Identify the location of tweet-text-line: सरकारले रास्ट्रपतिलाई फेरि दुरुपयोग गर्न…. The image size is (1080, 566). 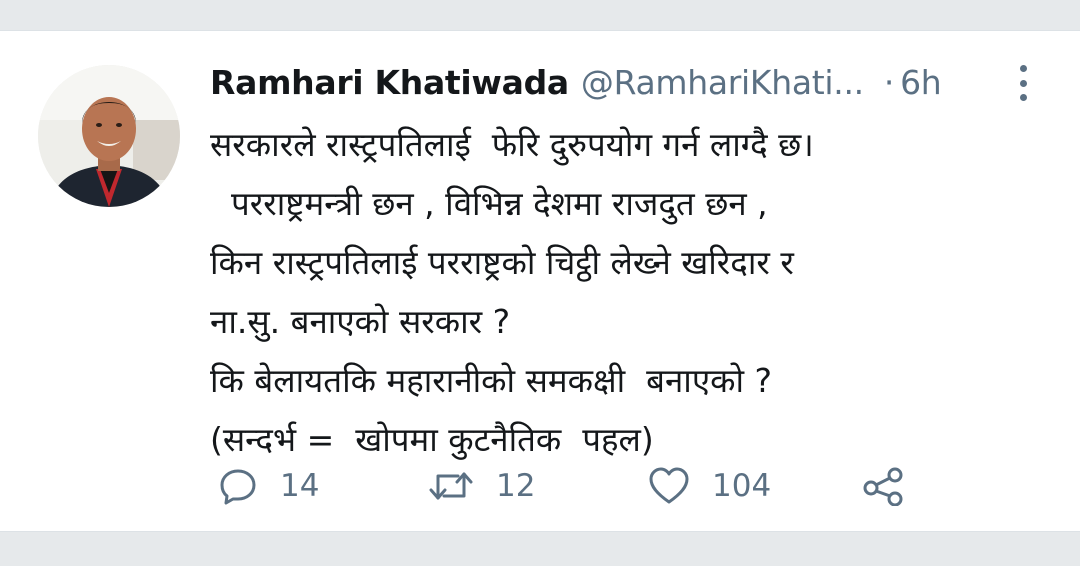
(512, 144).